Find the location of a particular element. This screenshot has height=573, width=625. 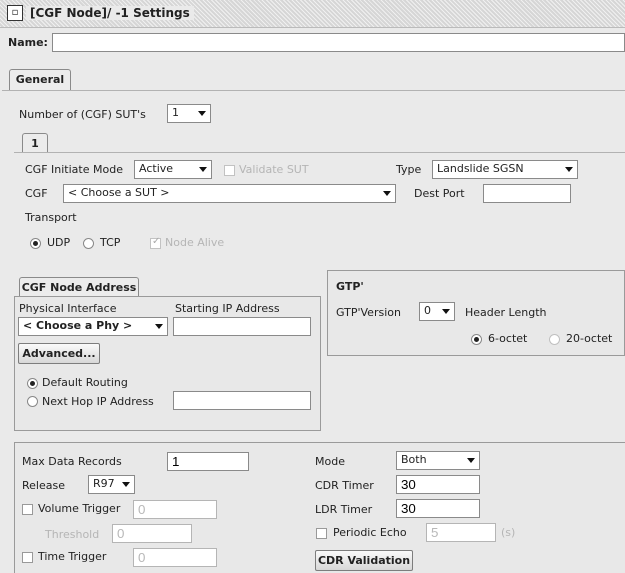

header-length-label: Header Length is located at coordinates (506, 312).